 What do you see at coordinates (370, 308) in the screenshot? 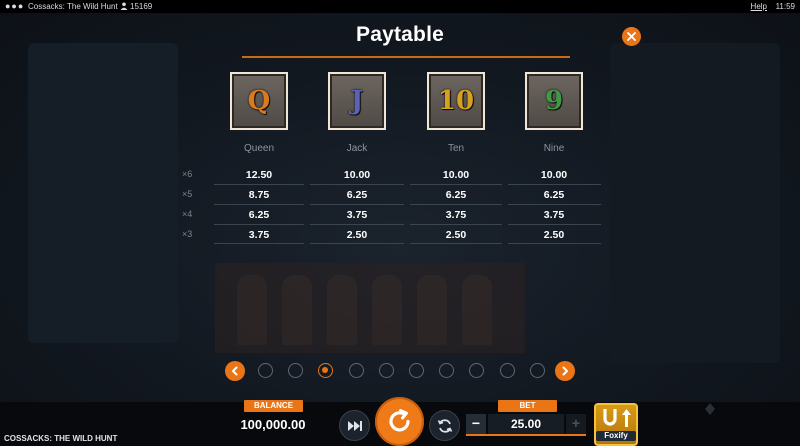
I see `bg-reels` at bounding box center [370, 308].